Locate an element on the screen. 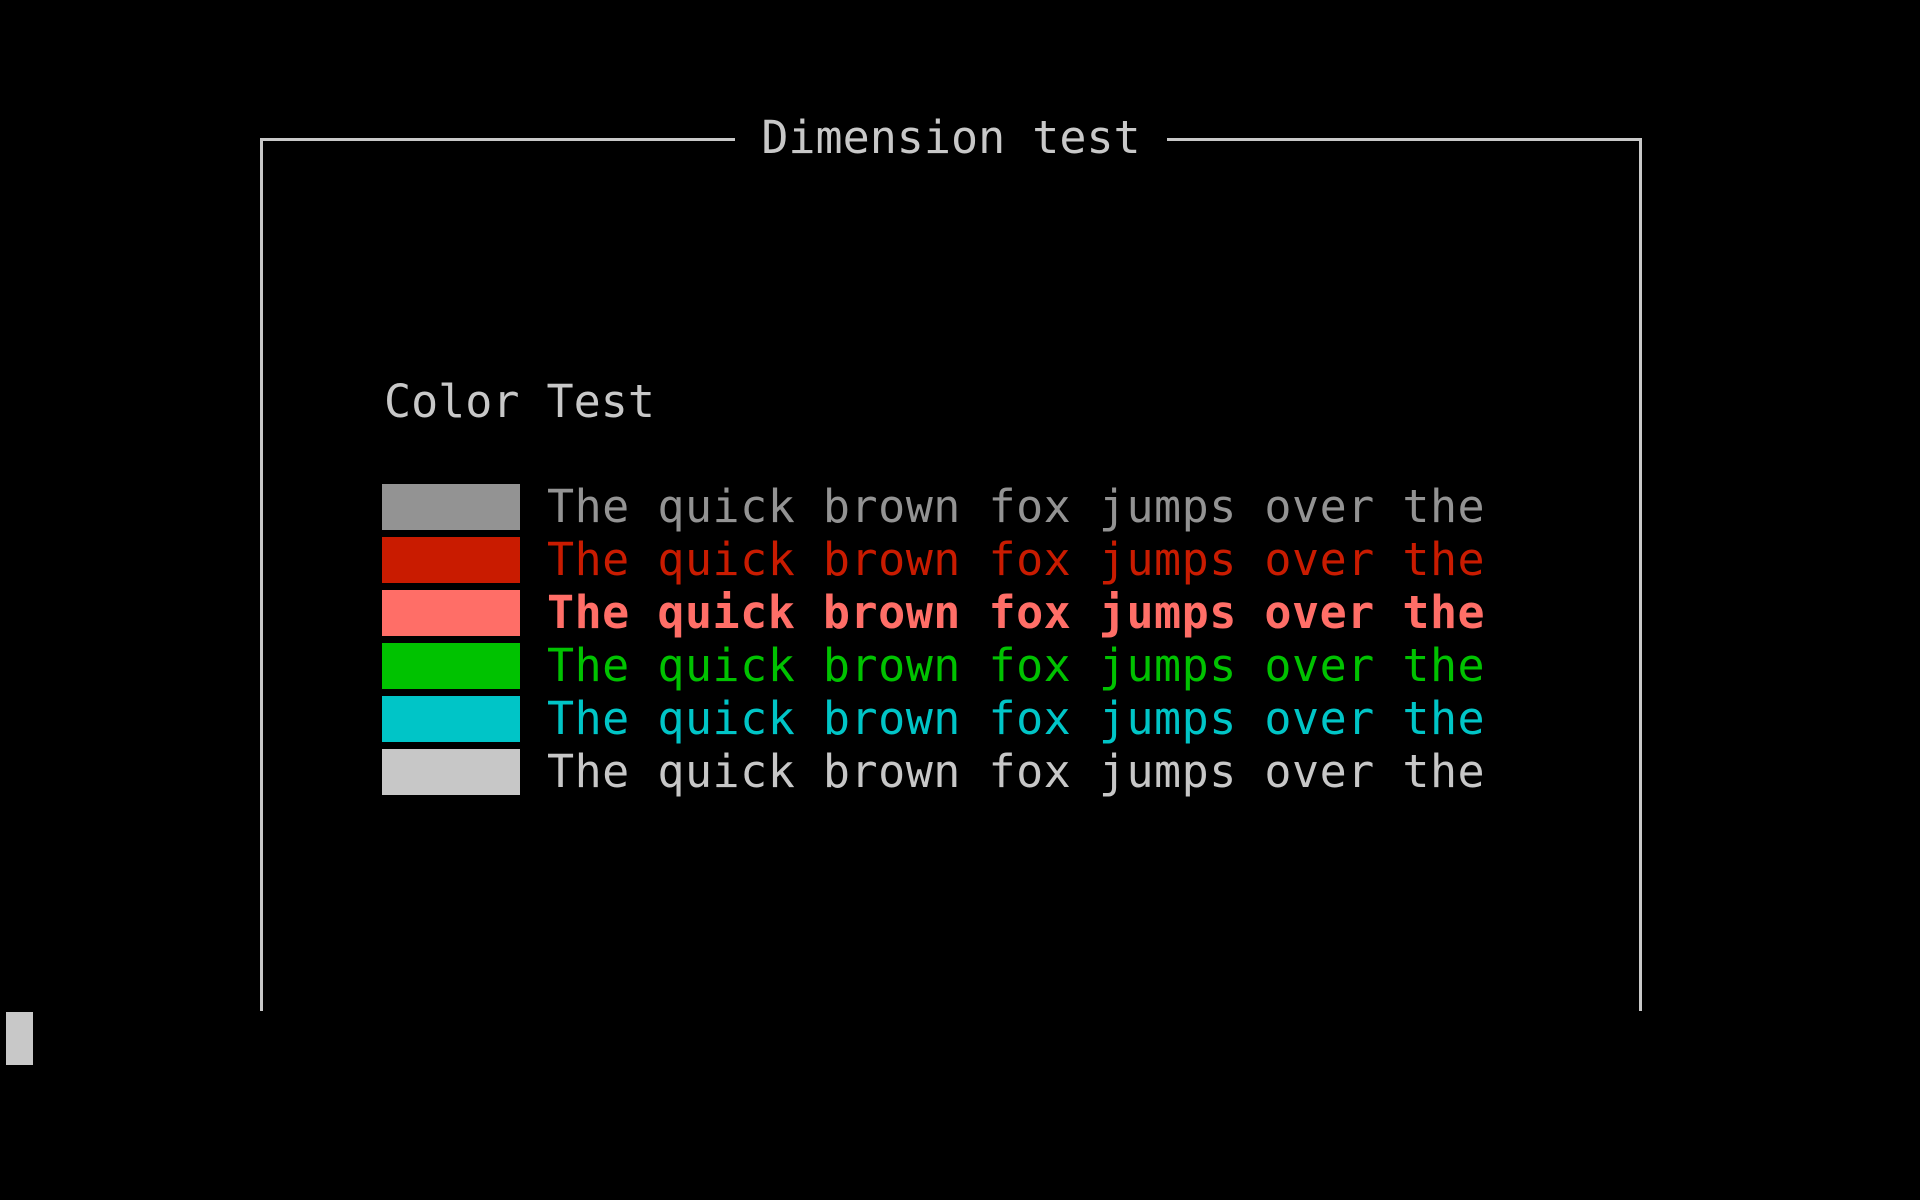 The width and height of the screenshot is (1920, 1200). terminal-cursor is located at coordinates (19, 1038).